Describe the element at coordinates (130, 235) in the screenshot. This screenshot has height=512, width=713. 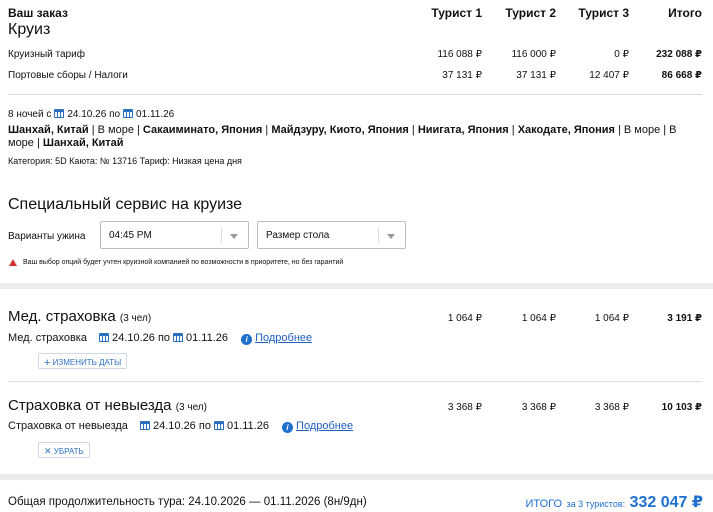
I see `dinner-value: 04:45 PM` at that location.